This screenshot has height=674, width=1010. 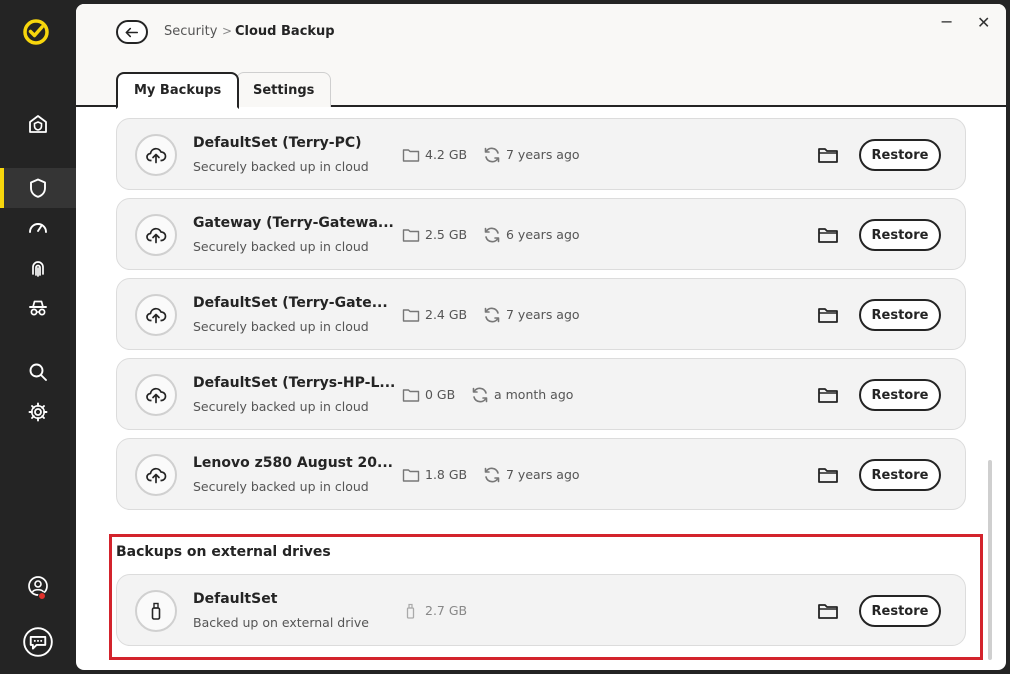 I want to click on tab-settings: Settings, so click(x=284, y=89).